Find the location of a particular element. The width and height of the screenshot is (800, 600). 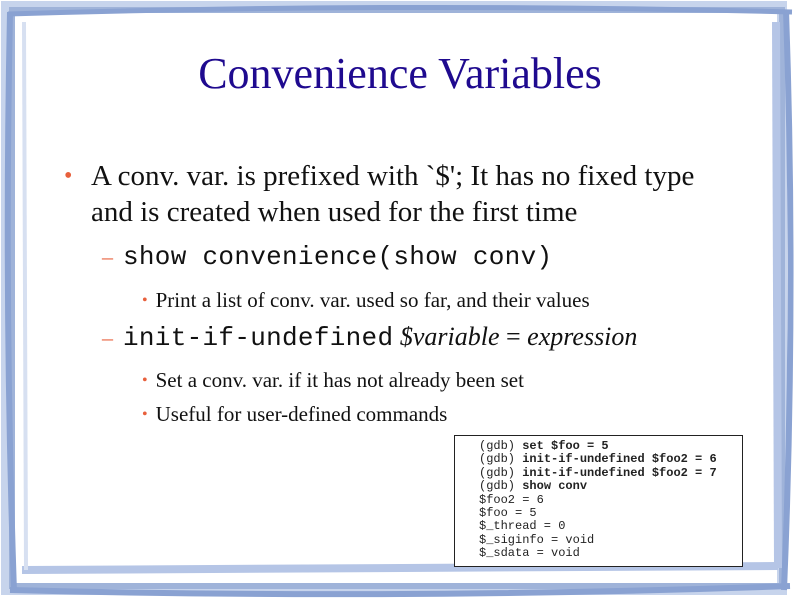

code-line: (gdb) show conv is located at coordinates (533, 486).